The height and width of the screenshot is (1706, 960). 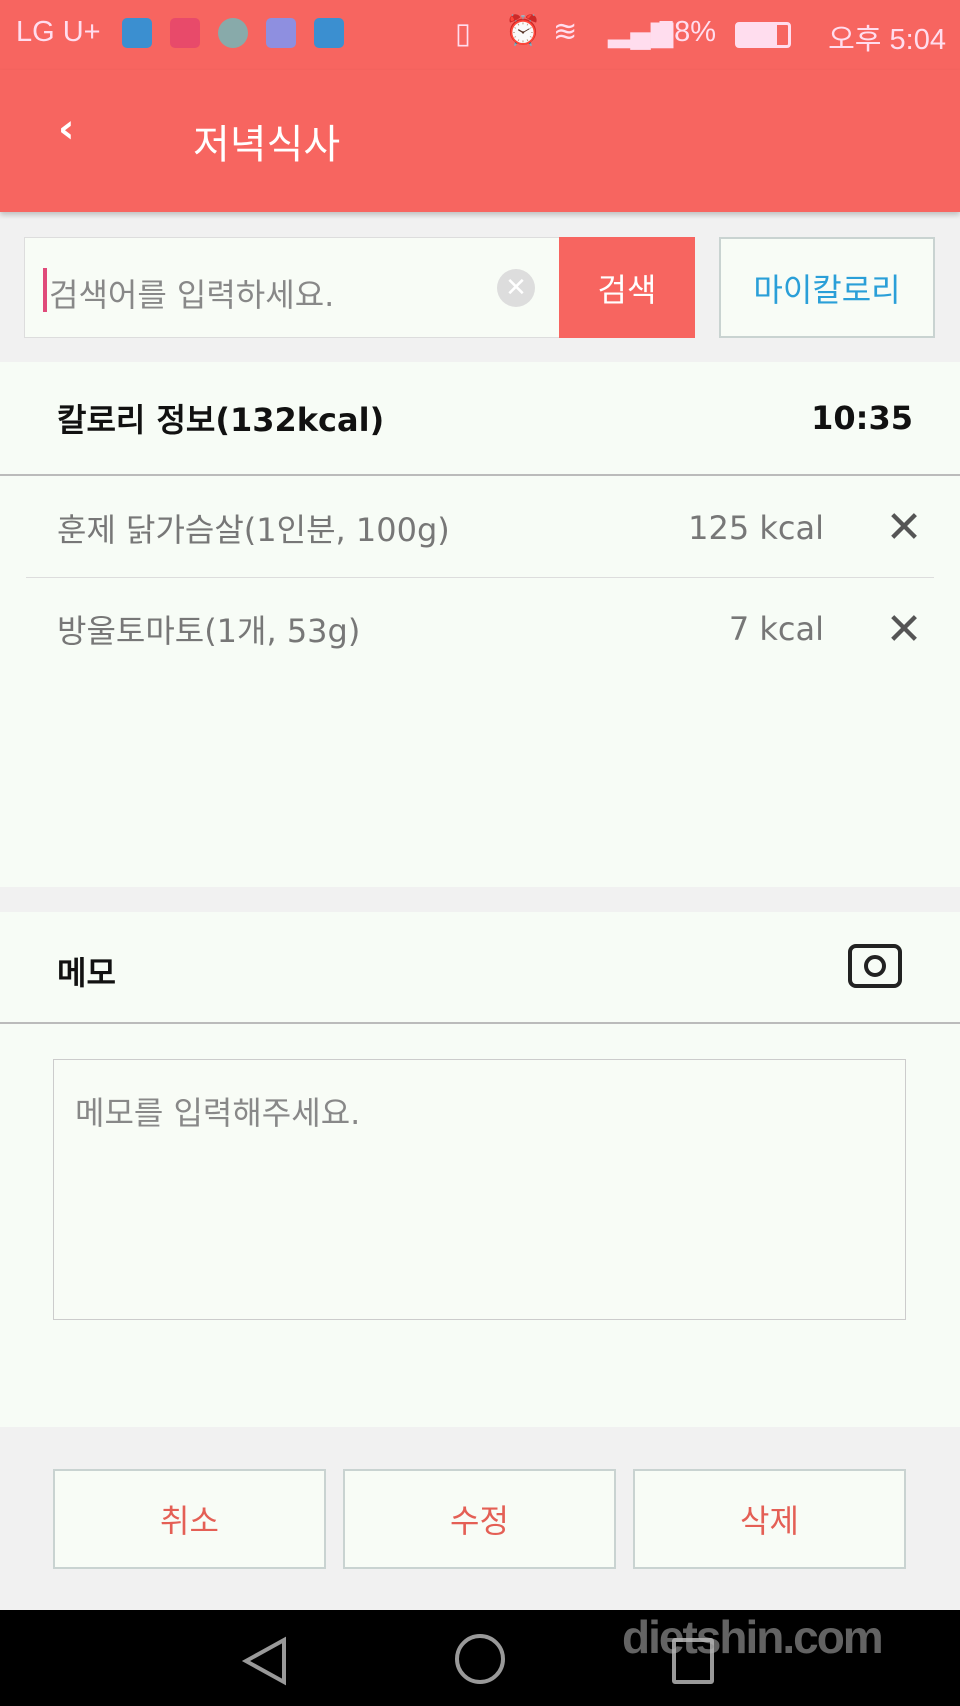 I want to click on carrier: LG U+, so click(x=58, y=32).